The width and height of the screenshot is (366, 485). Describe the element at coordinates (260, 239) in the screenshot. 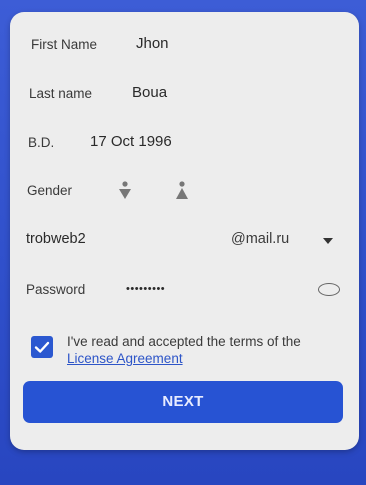

I see `email-domain-select: @mail.ru` at that location.